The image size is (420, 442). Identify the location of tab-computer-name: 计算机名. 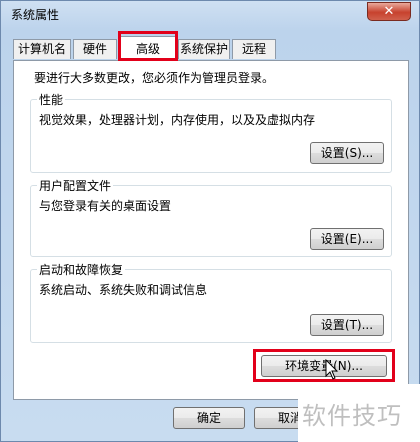
(42, 49).